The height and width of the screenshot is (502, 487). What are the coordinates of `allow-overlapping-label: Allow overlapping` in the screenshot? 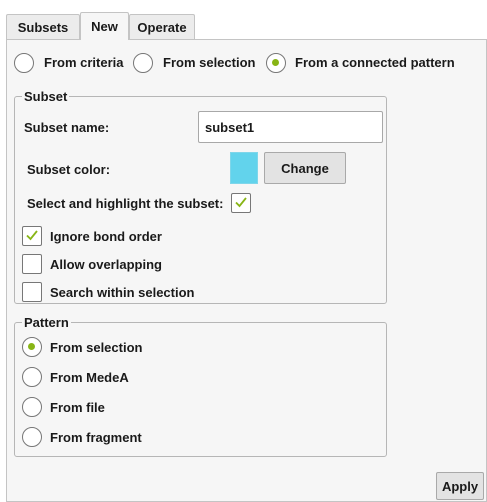 It's located at (106, 264).